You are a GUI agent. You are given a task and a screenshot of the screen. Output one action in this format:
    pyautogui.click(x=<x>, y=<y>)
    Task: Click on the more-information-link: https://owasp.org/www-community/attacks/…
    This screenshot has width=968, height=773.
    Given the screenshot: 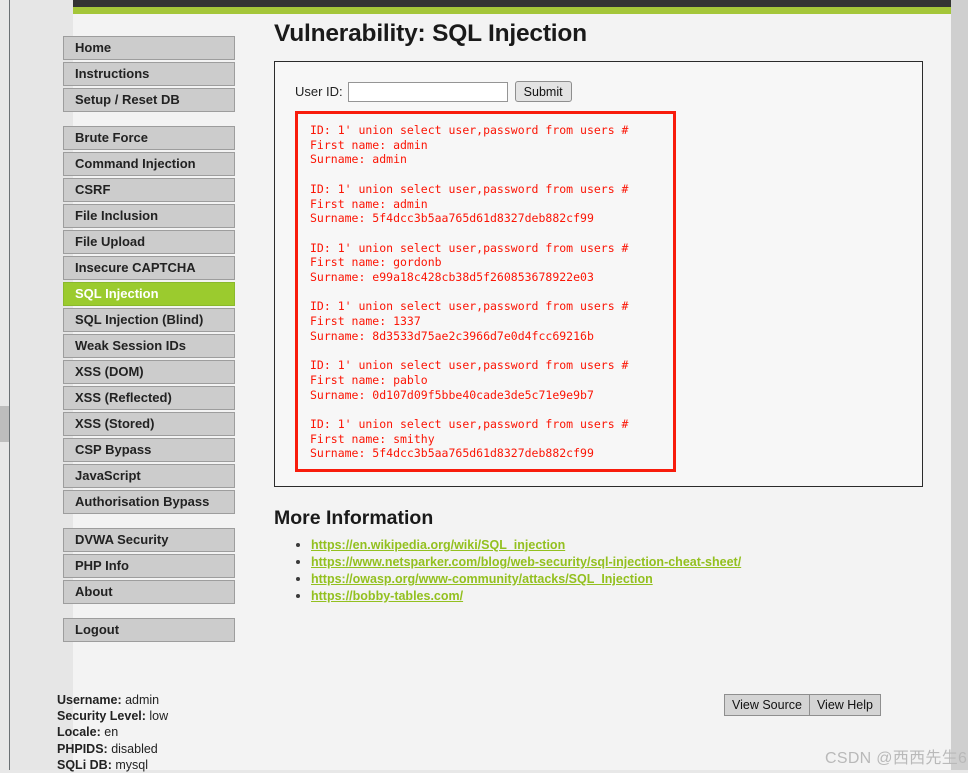 What is the action you would take?
    pyautogui.click(x=482, y=579)
    